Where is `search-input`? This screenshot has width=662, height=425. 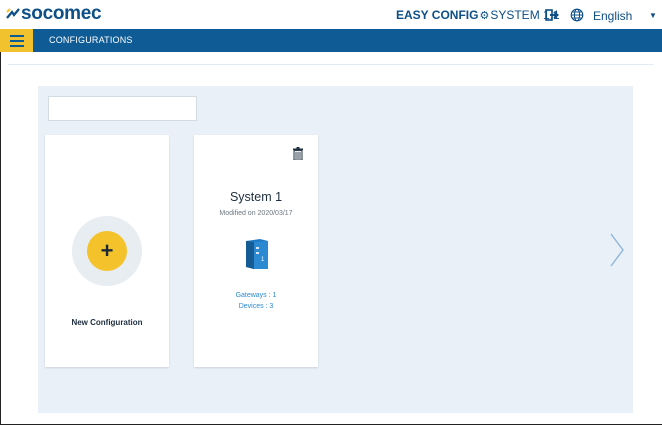 search-input is located at coordinates (122, 108).